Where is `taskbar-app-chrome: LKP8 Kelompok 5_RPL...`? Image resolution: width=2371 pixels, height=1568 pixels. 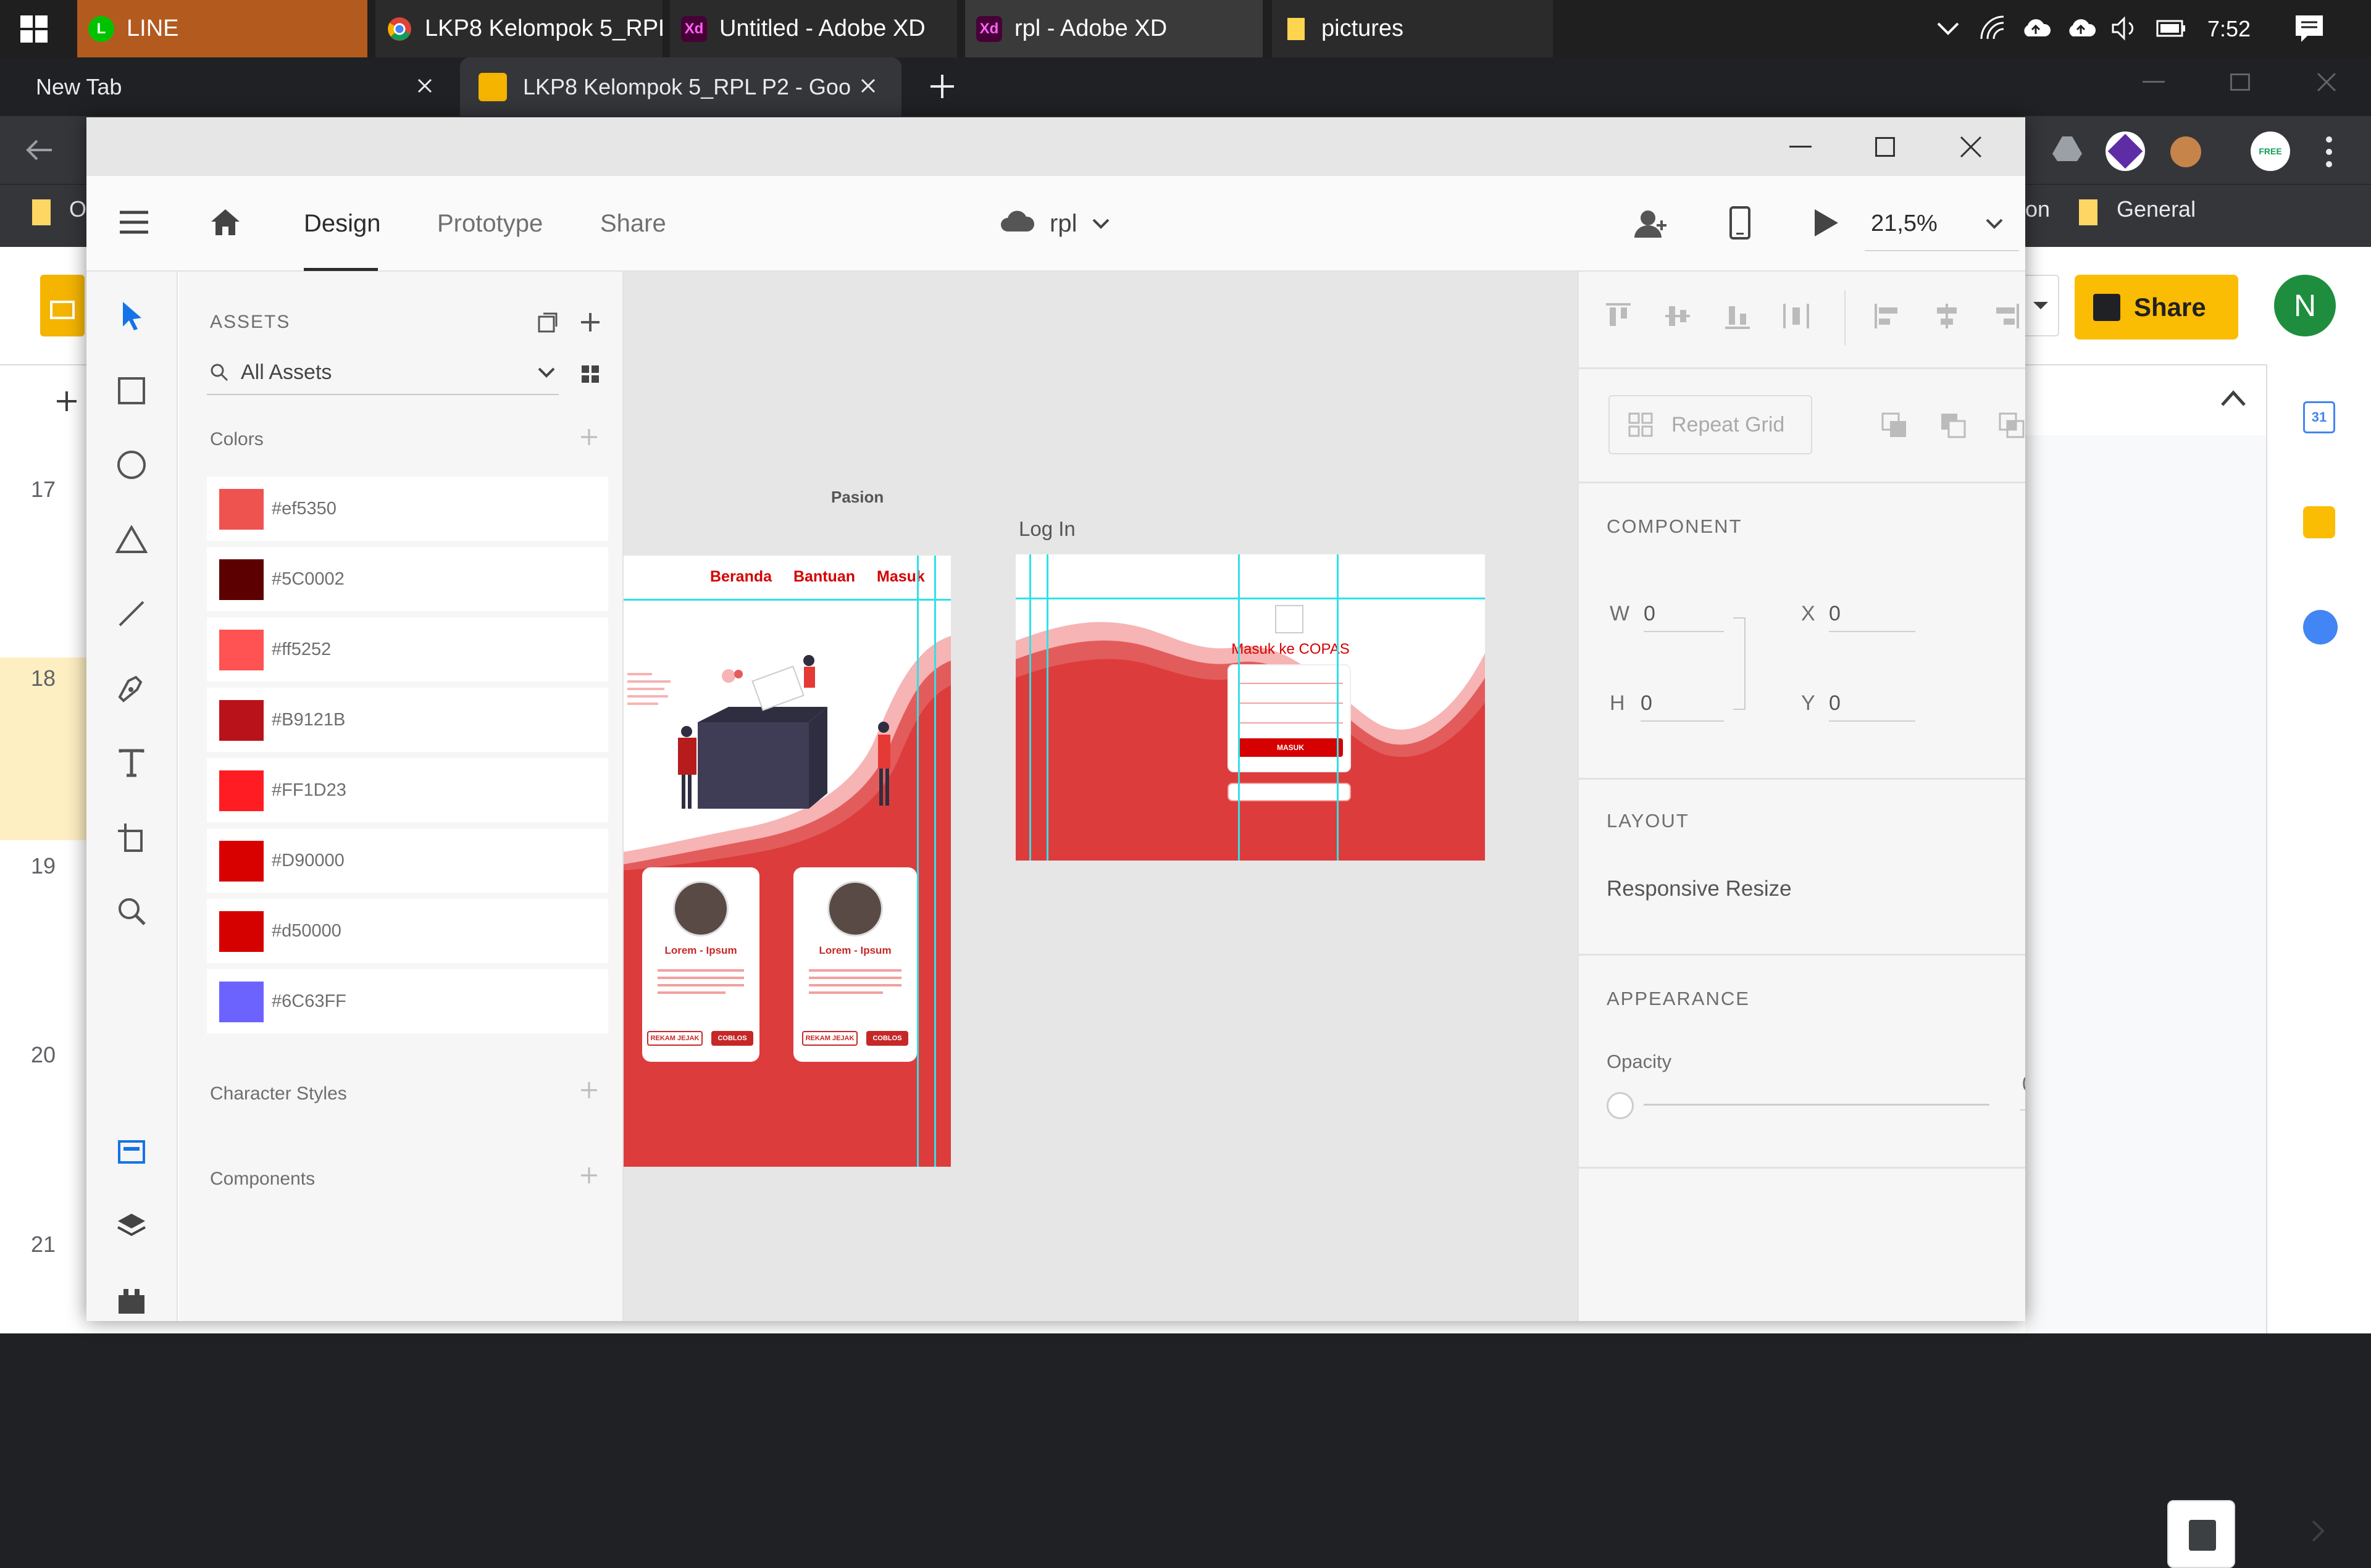
taskbar-app-chrome: LKP8 Kelompok 5_RPL... is located at coordinates (519, 29).